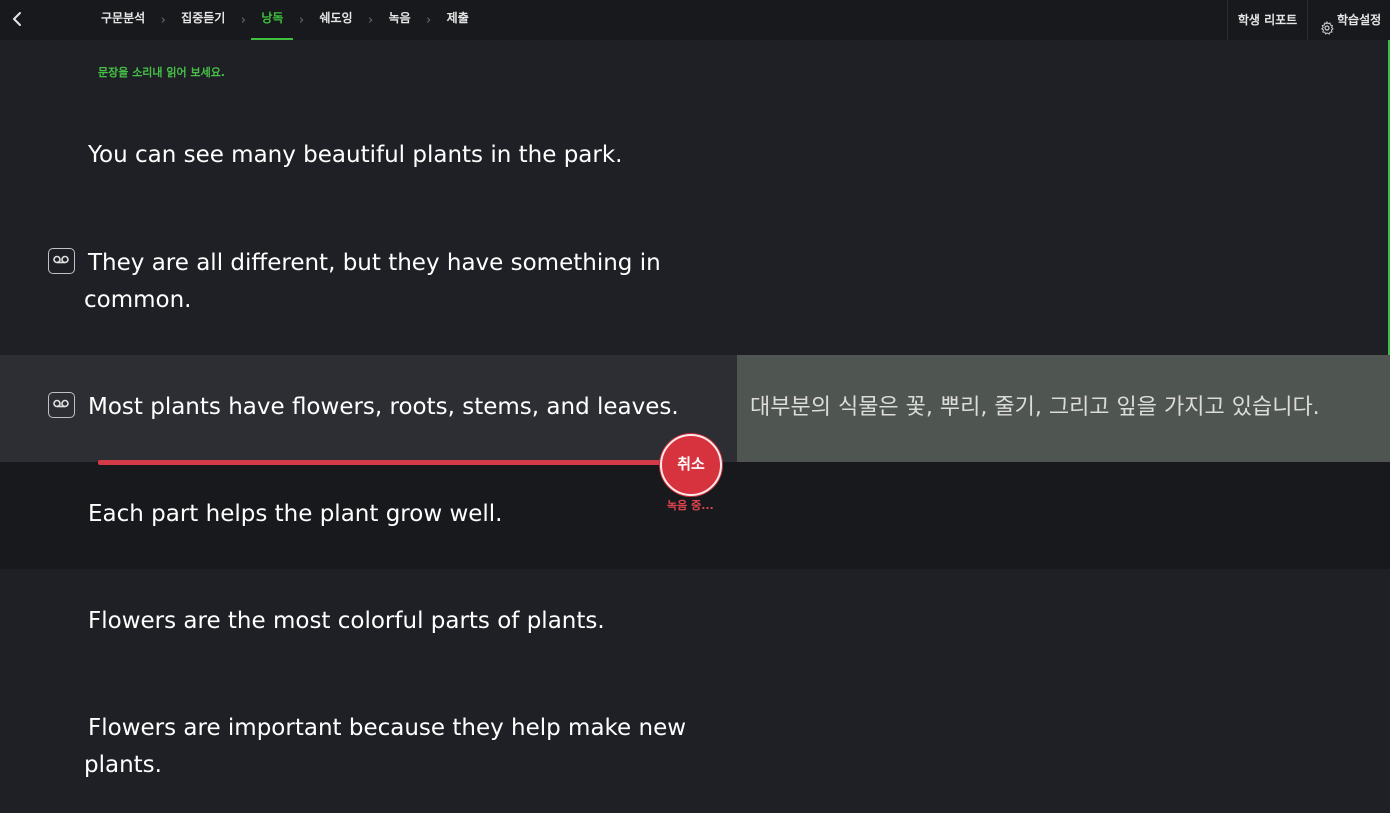 The width and height of the screenshot is (1390, 813). Describe the element at coordinates (138, 300) in the screenshot. I see `sentence-line-2: common.` at that location.